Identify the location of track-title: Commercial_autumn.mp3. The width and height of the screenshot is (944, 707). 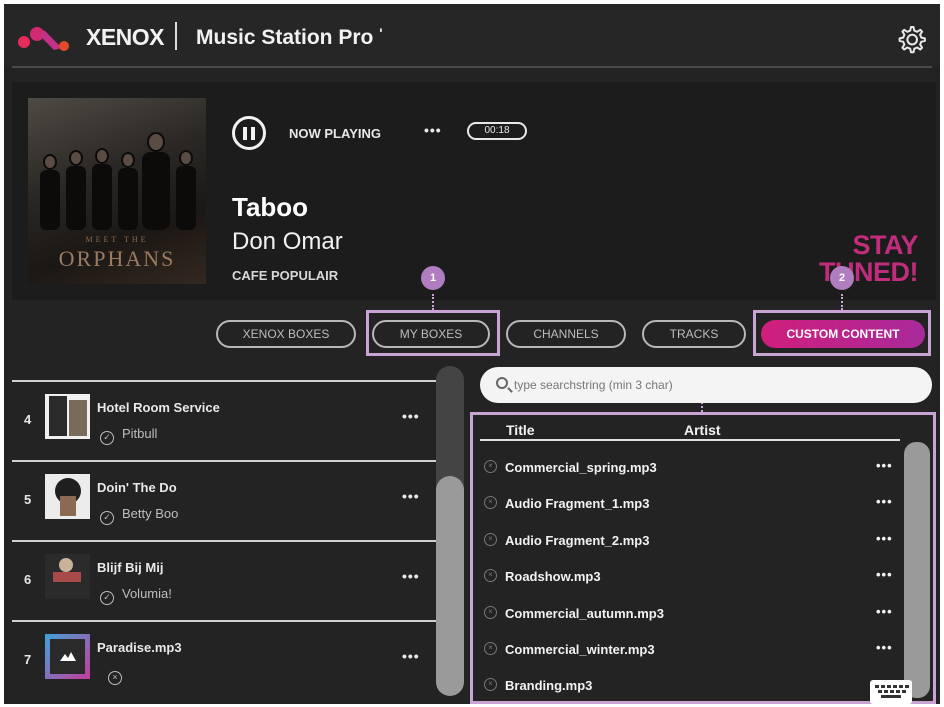
(584, 613).